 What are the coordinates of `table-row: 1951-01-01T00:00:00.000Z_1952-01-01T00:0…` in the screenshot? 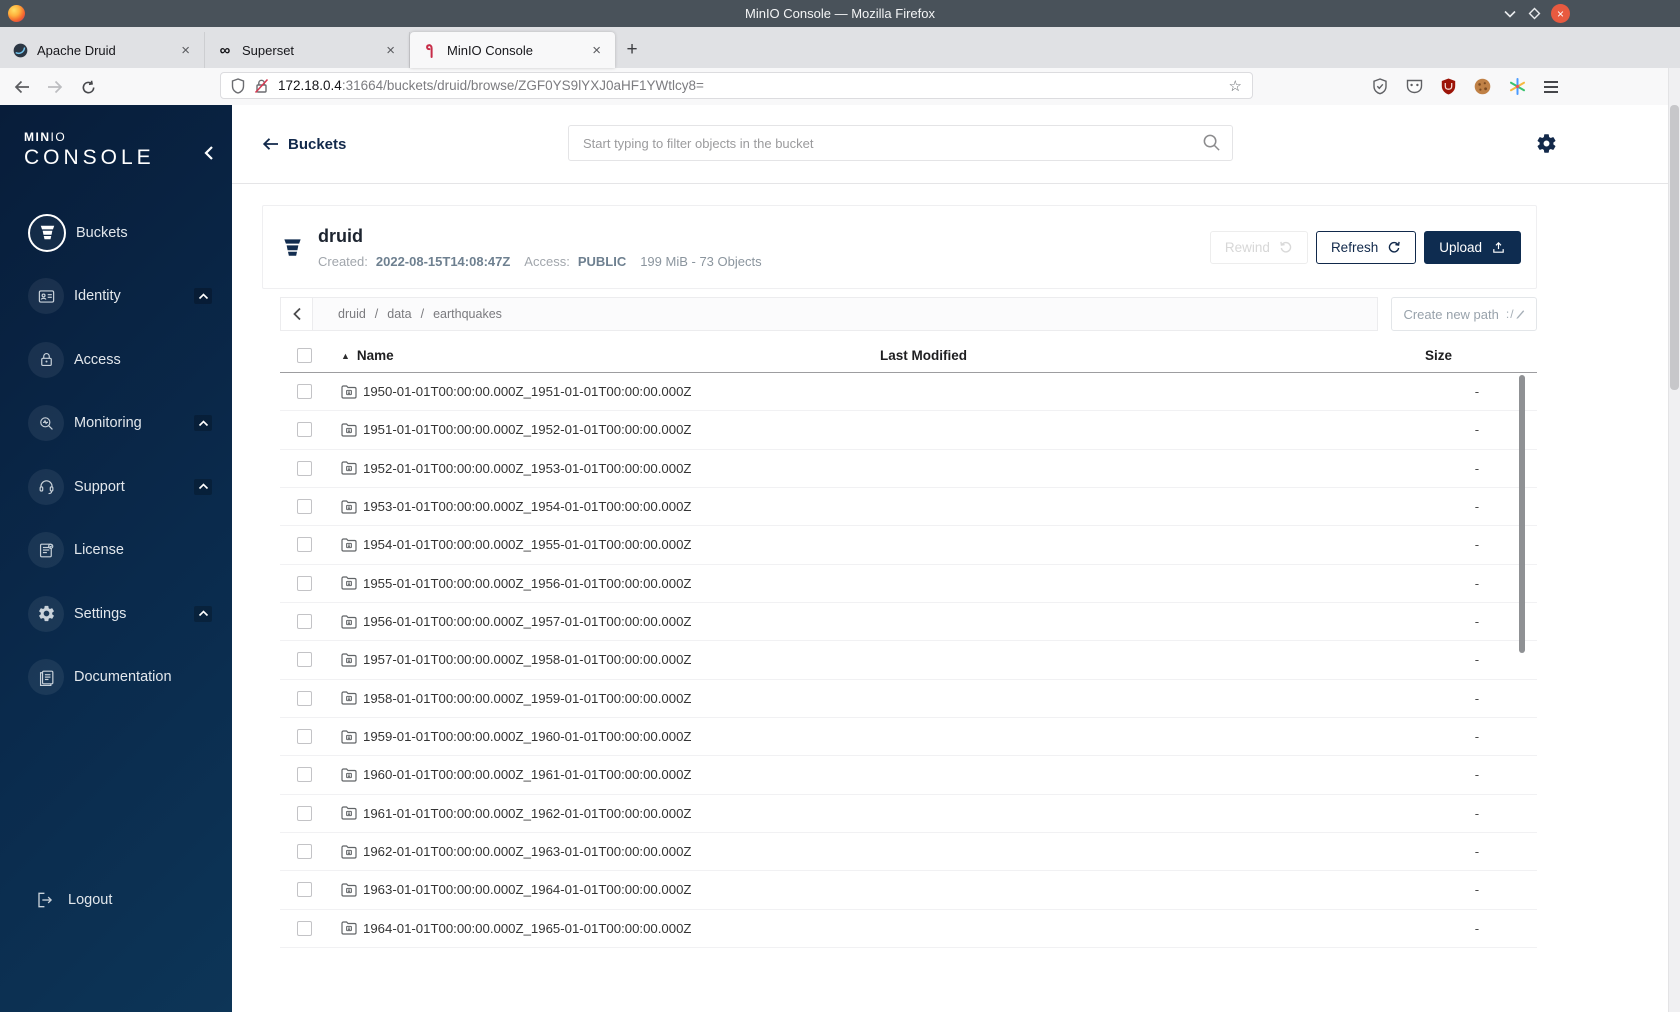 It's located at (908, 430).